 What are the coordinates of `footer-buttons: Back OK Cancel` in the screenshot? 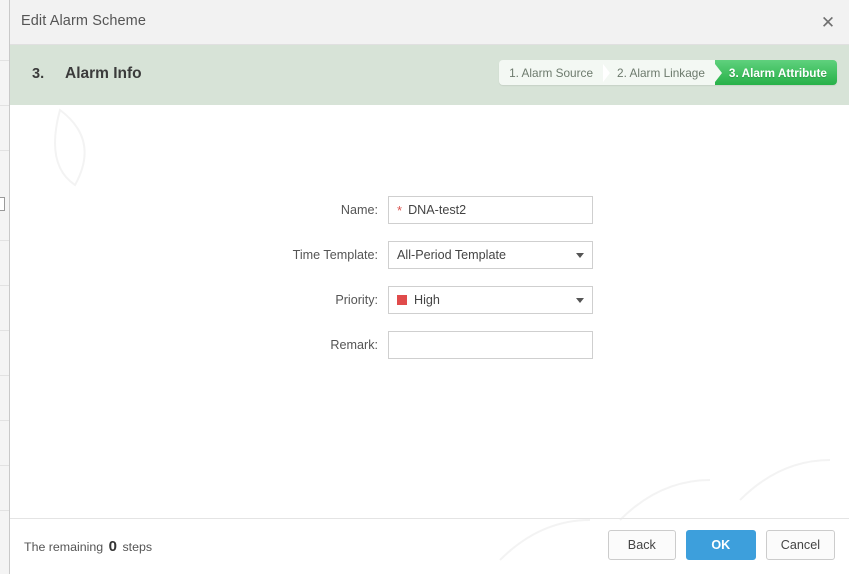 It's located at (721, 545).